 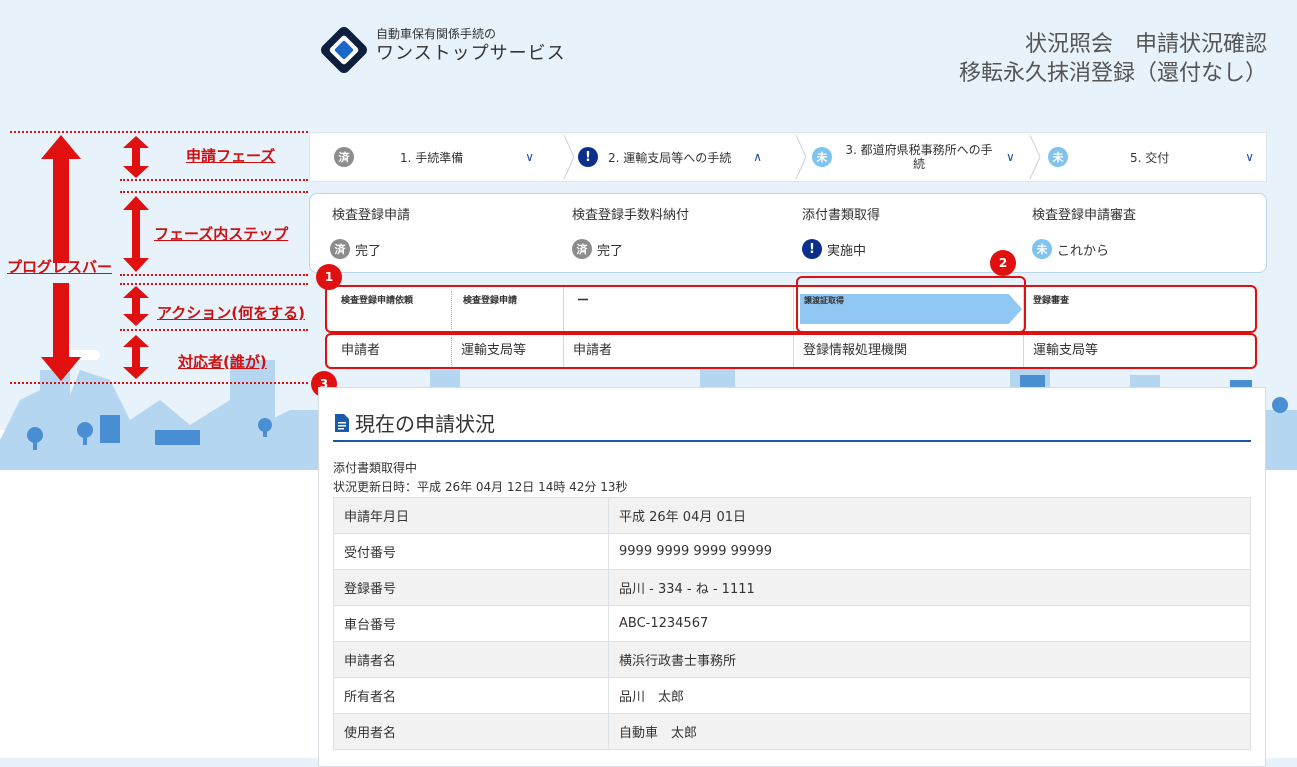 I want to click on step-title: 検査登録申請審査, so click(x=1084, y=215).